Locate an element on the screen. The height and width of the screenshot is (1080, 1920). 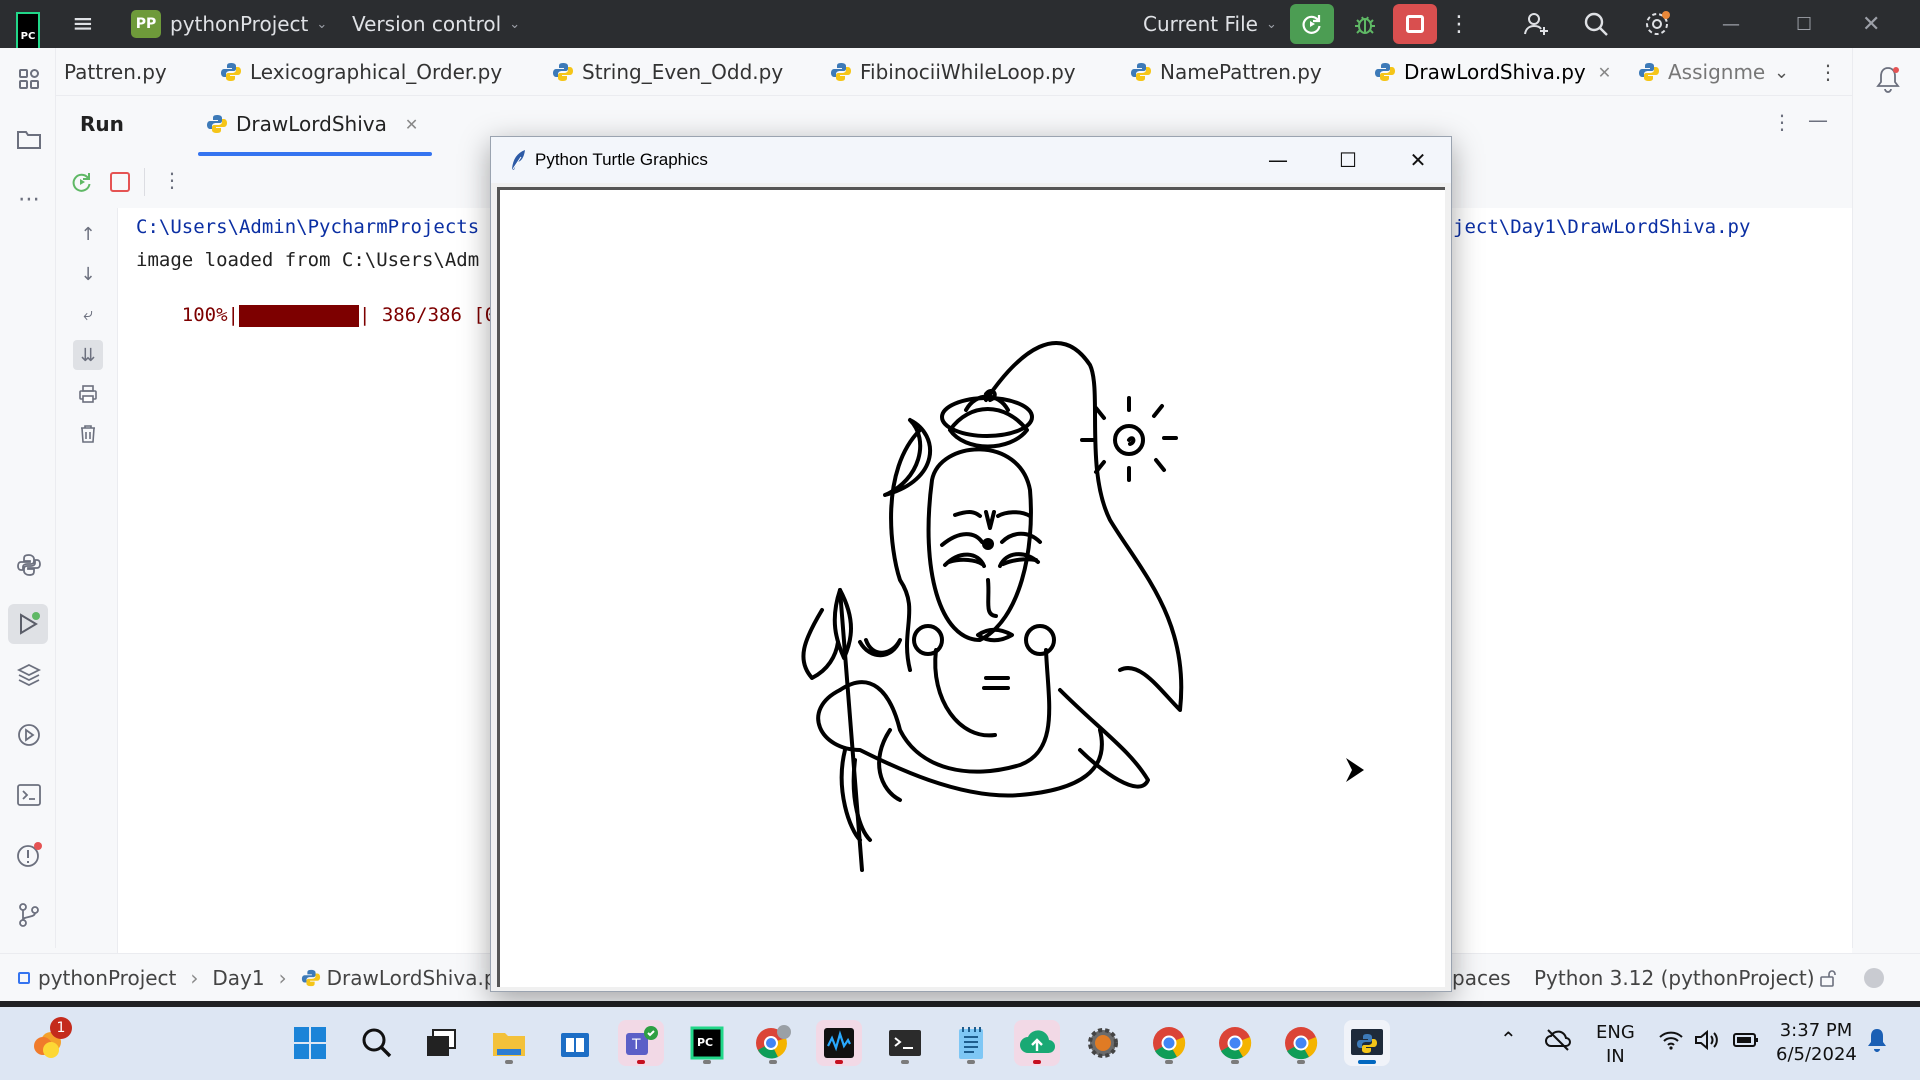
main-menu-icon: ≡ is located at coordinates (83, 24).